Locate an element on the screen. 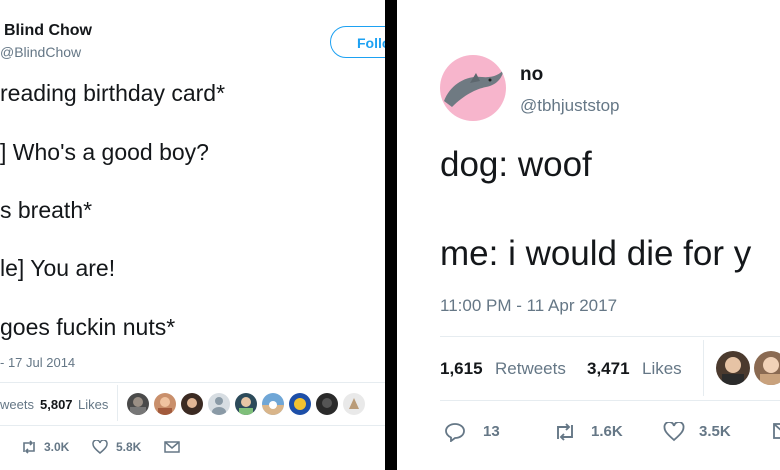 The image size is (780, 470). likes-count: 5,807 is located at coordinates (56, 404).